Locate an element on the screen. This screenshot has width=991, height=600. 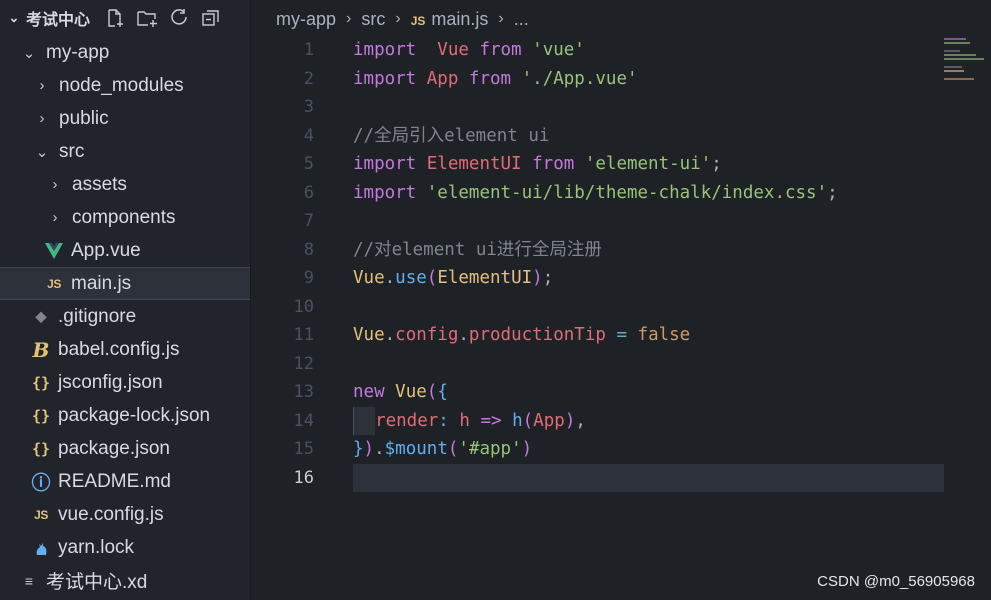
tree-file-babel-config: B babel.config.js is located at coordinates (125, 349).